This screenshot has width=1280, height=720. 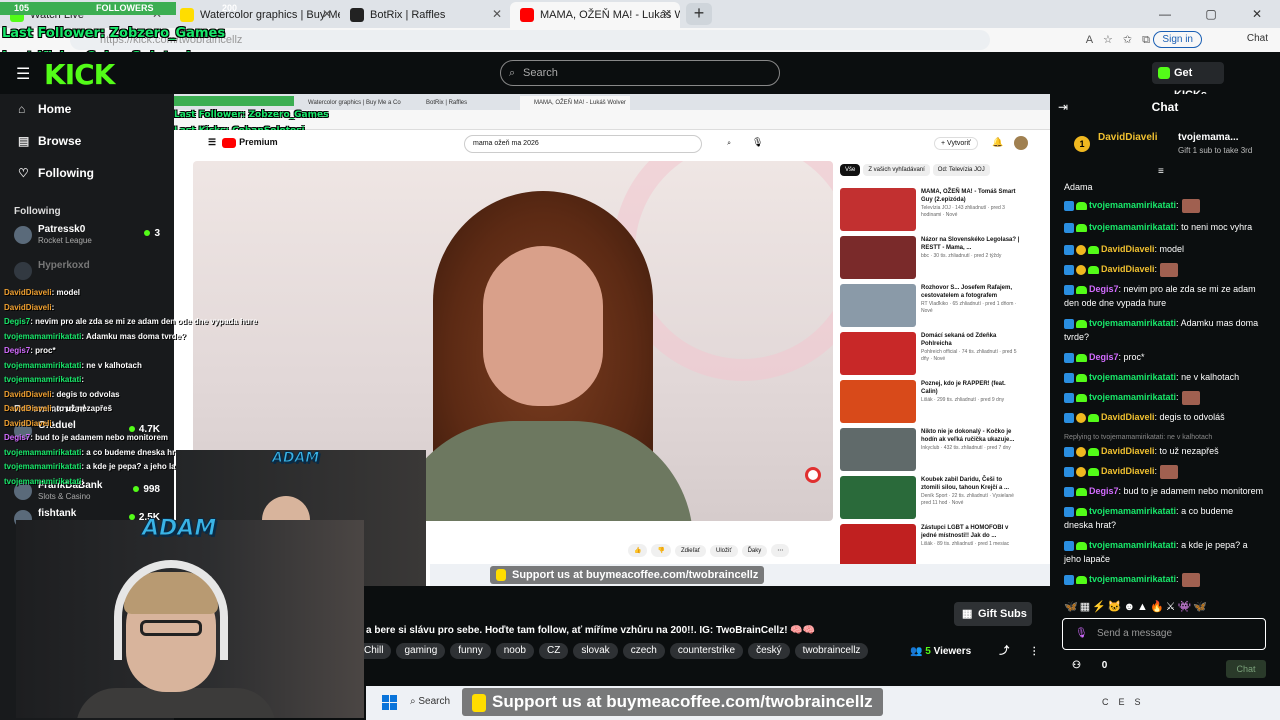 What do you see at coordinates (1089, 665) in the screenshot?
I see `kicks-balance: ⚇ 0` at bounding box center [1089, 665].